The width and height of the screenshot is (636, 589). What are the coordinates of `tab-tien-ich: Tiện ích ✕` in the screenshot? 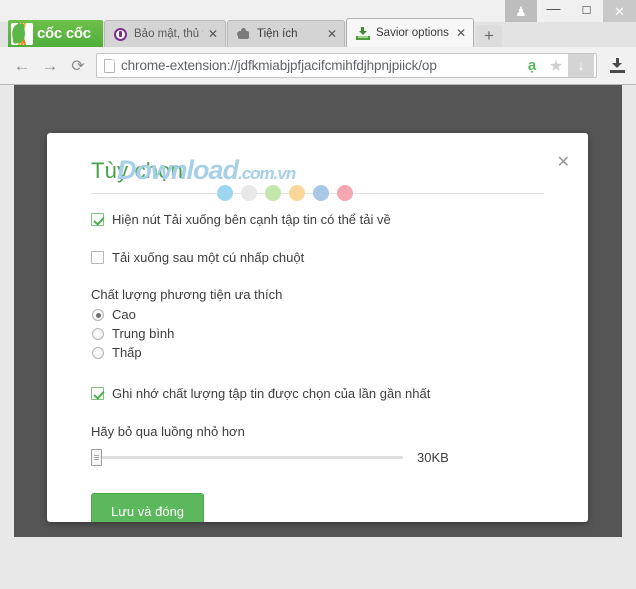 It's located at (286, 33).